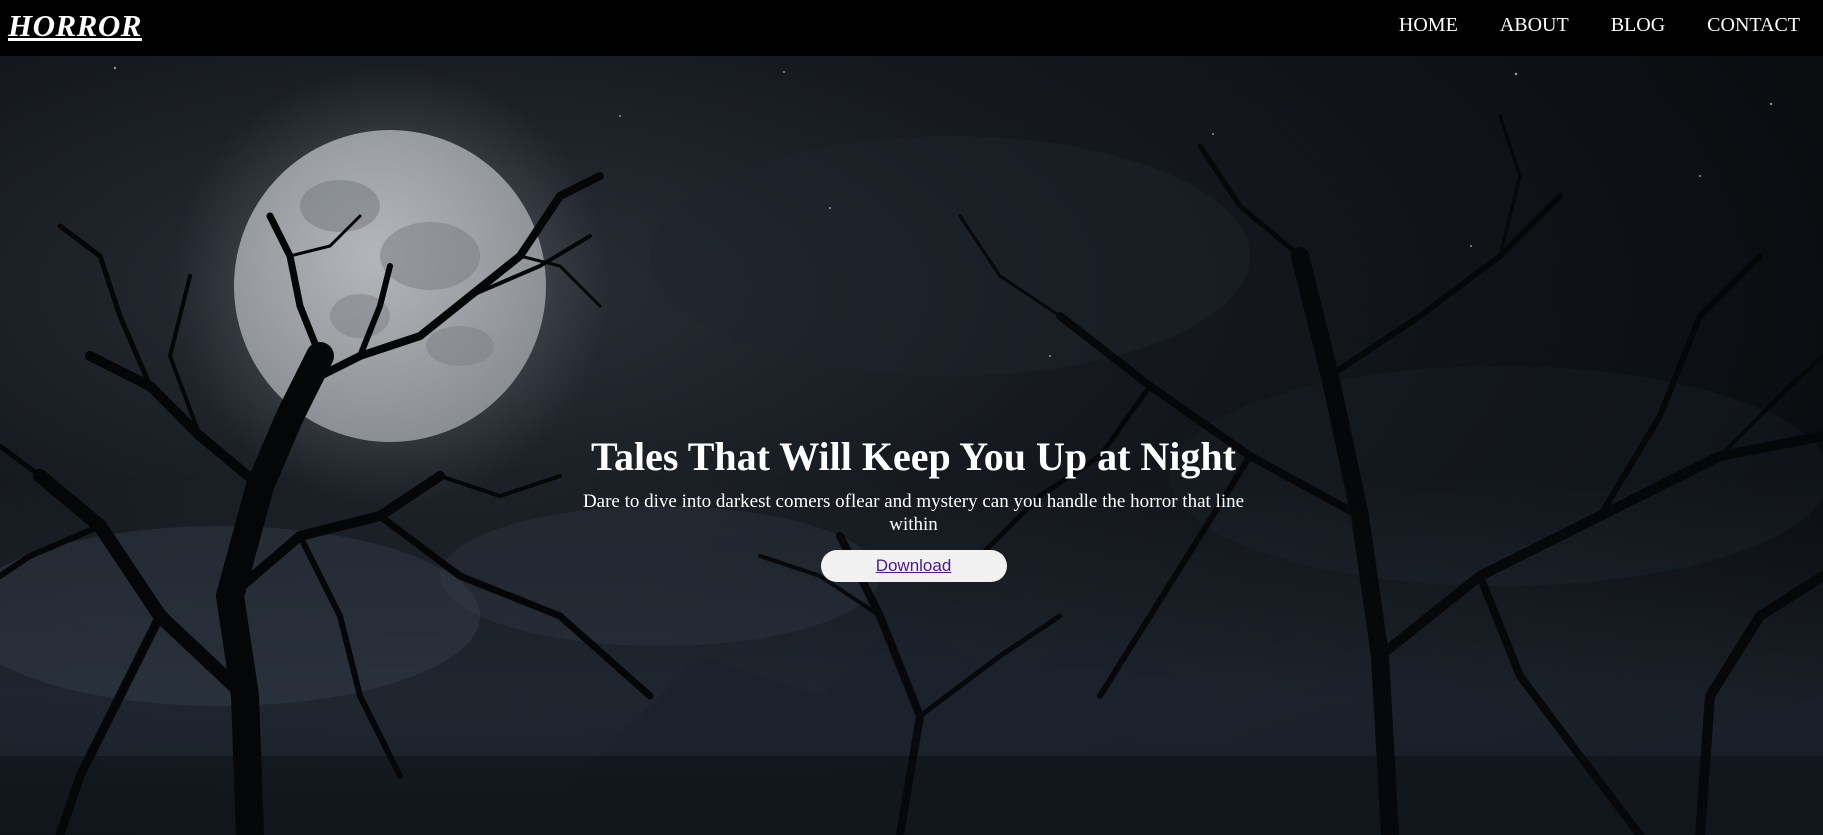 Image resolution: width=1823 pixels, height=835 pixels. What do you see at coordinates (1638, 25) in the screenshot?
I see `nav-link-blog: BLOG` at bounding box center [1638, 25].